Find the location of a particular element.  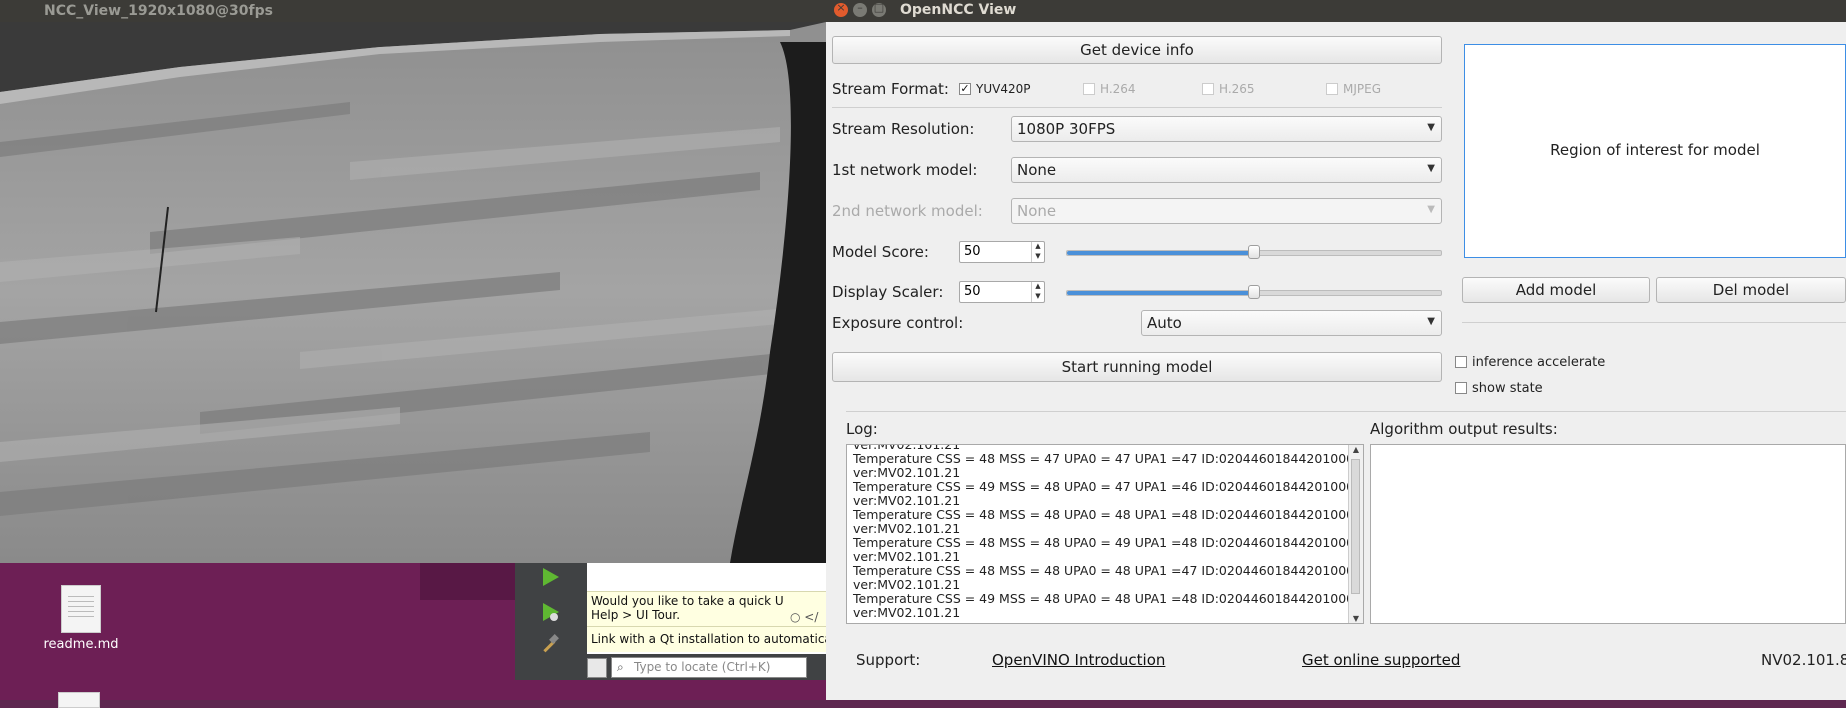

stream-resolution-label: Stream Resolution: is located at coordinates (903, 129).